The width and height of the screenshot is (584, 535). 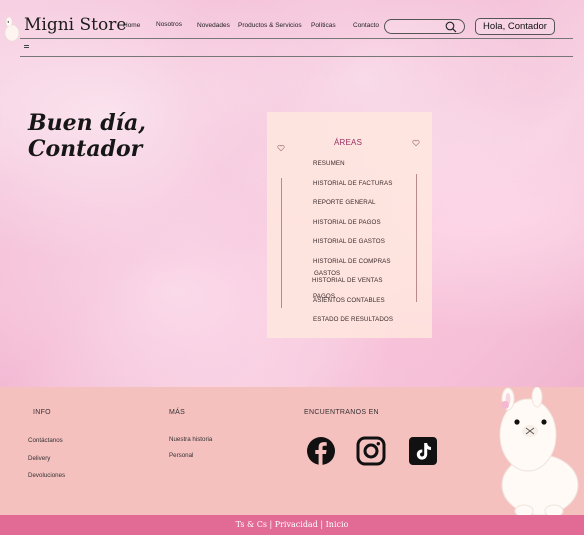 What do you see at coordinates (87, 123) in the screenshot?
I see `greeting-line-1: Buen día,` at bounding box center [87, 123].